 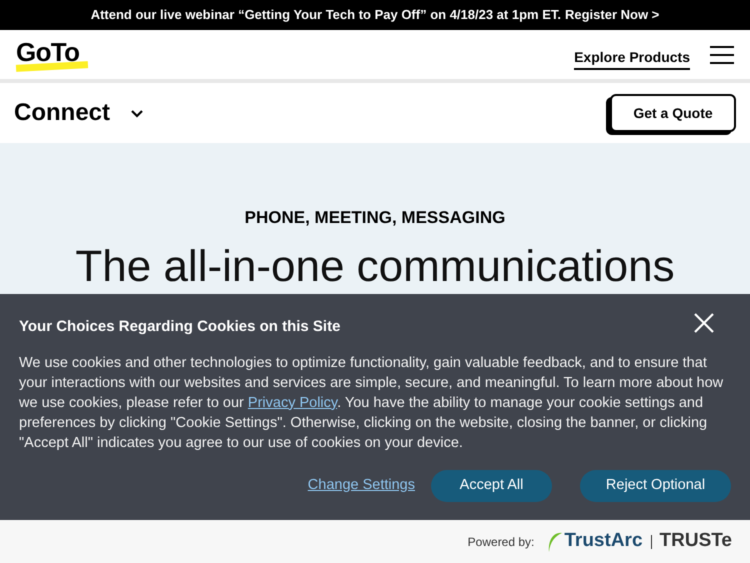 What do you see at coordinates (501, 542) in the screenshot?
I see `powered-by-text: Powered by:` at bounding box center [501, 542].